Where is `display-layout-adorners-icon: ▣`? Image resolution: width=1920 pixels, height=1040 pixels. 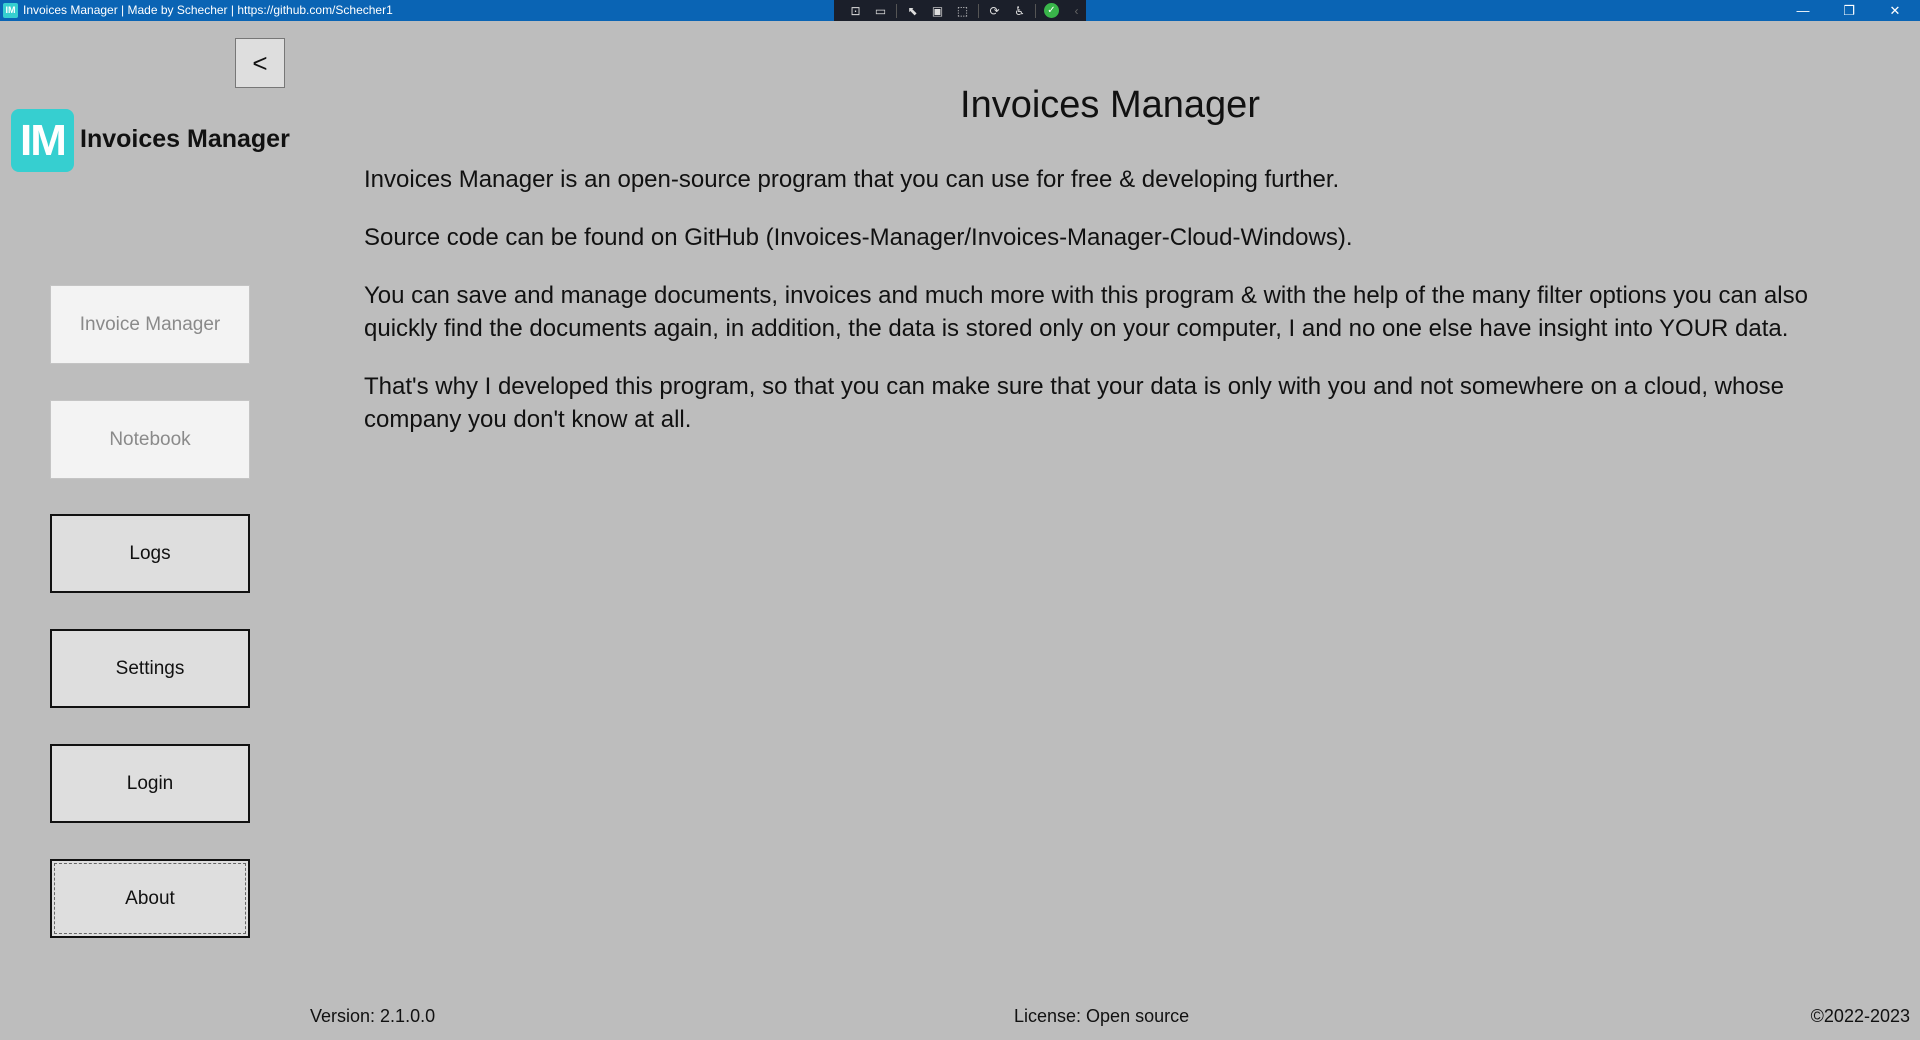
display-layout-adorners-icon: ▣ is located at coordinates (937, 10).